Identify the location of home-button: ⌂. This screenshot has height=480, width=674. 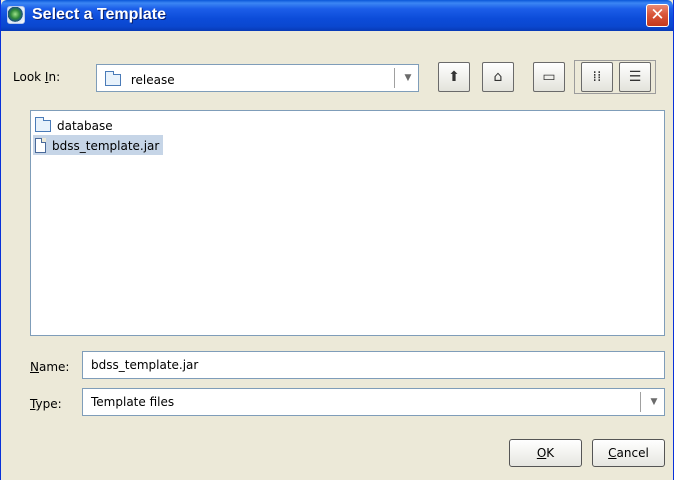
(498, 77).